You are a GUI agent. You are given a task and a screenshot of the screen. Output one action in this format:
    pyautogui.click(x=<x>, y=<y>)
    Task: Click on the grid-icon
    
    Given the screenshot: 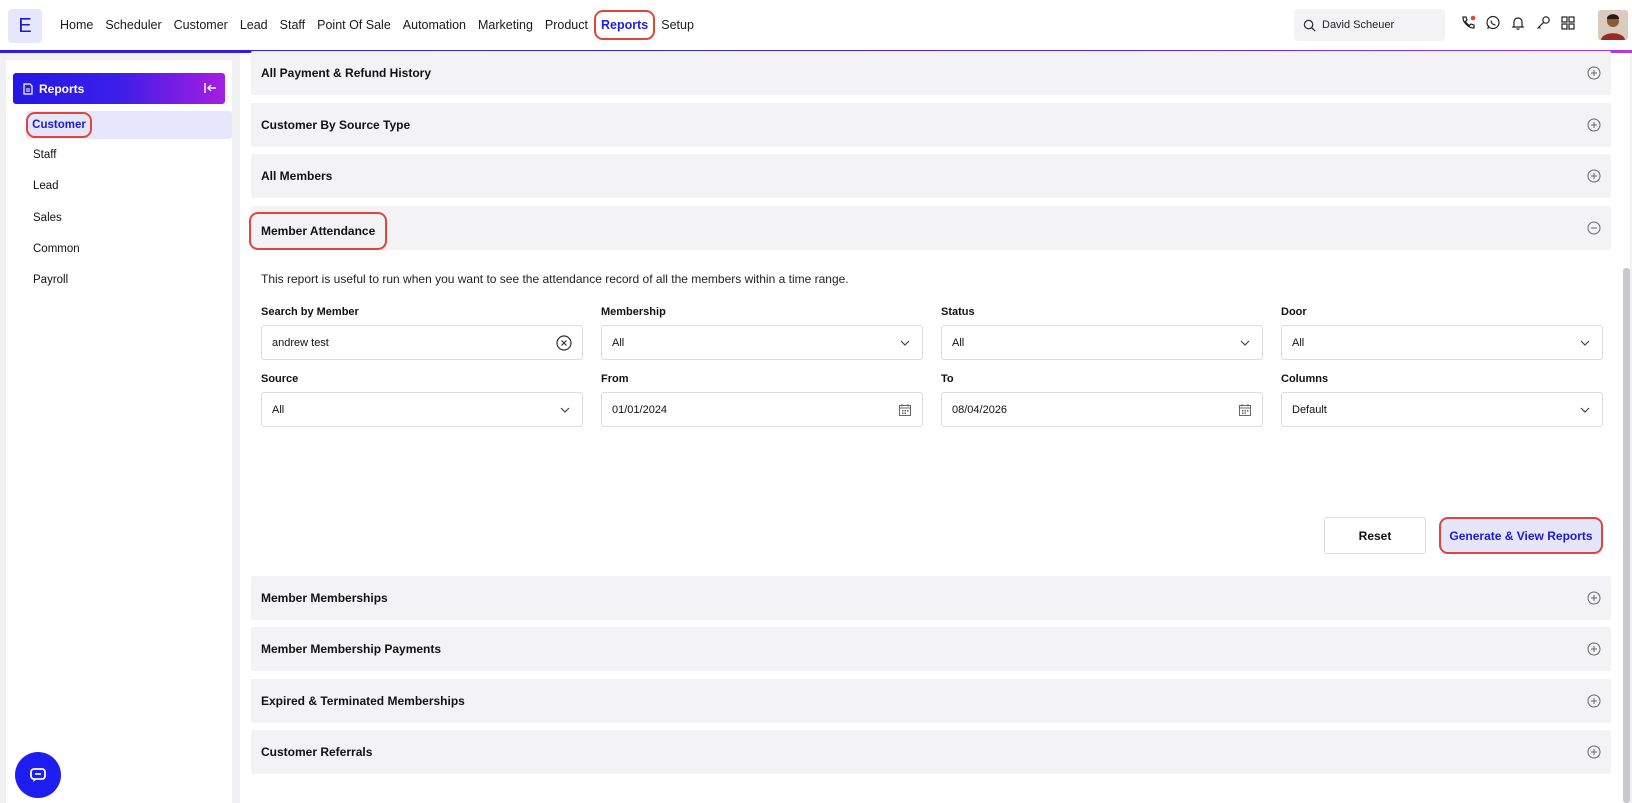 What is the action you would take?
    pyautogui.click(x=1568, y=23)
    